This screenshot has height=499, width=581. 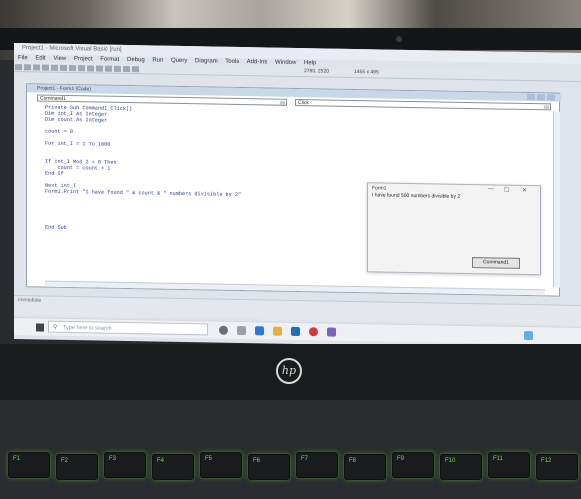 What do you see at coordinates (289, 371) in the screenshot?
I see `hp-logo: hp` at bounding box center [289, 371].